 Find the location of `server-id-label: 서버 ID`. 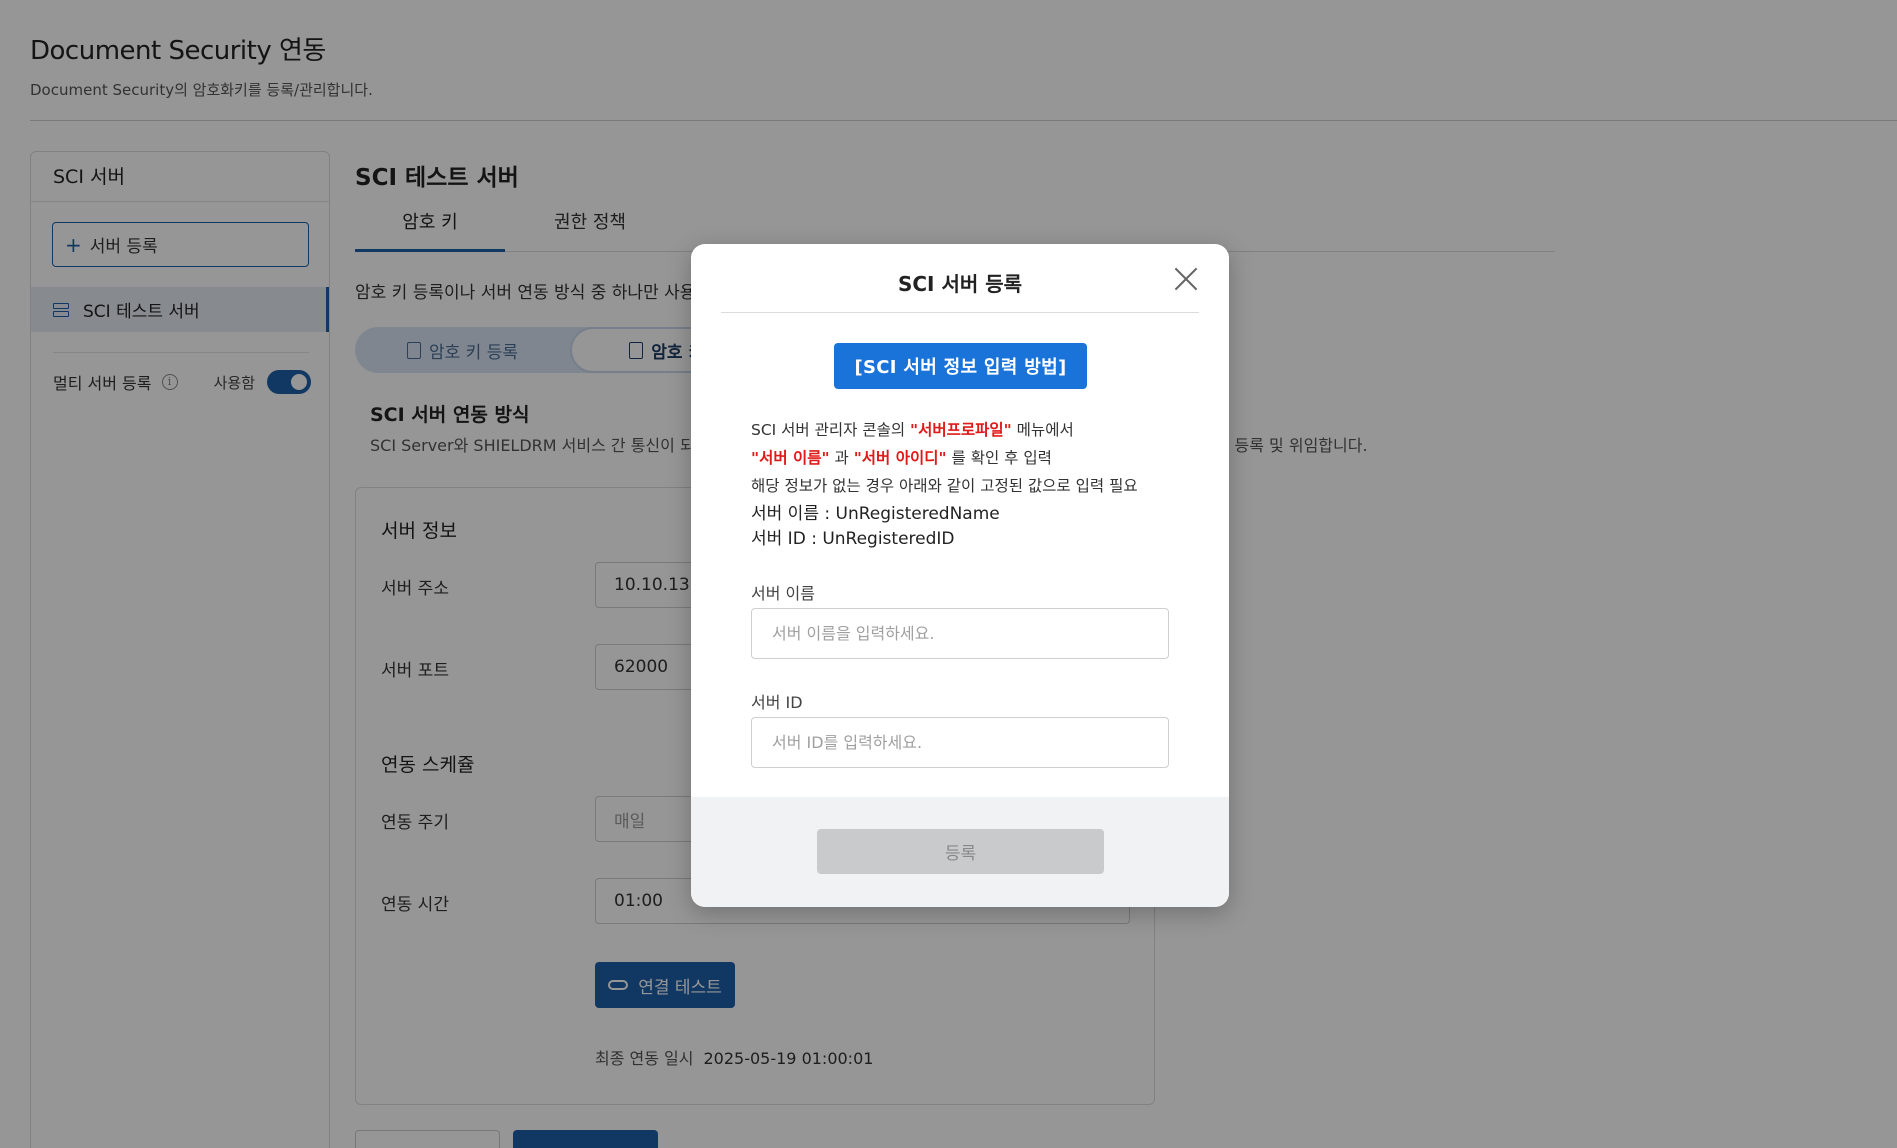

server-id-label: 서버 ID is located at coordinates (777, 702).